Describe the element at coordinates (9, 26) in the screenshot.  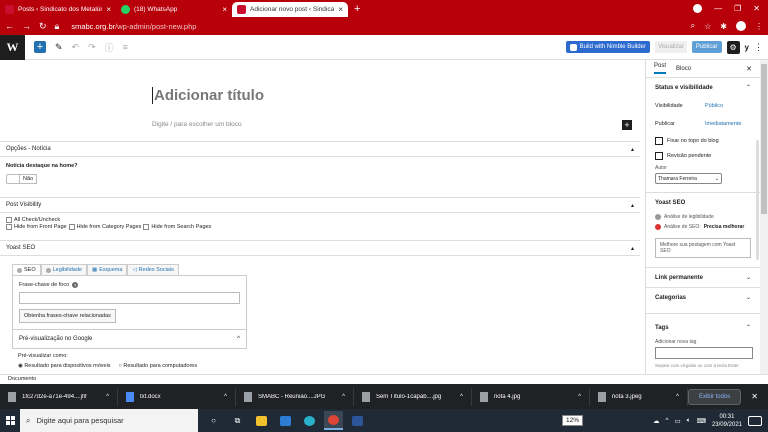
I see `back-icon: ←` at that location.